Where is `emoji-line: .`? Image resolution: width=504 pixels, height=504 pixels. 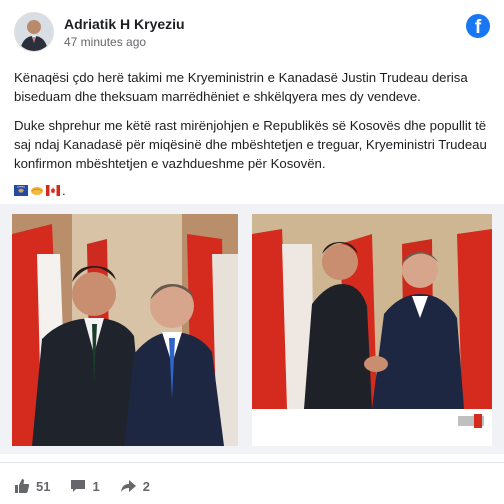
emoji-line: . is located at coordinates (252, 190).